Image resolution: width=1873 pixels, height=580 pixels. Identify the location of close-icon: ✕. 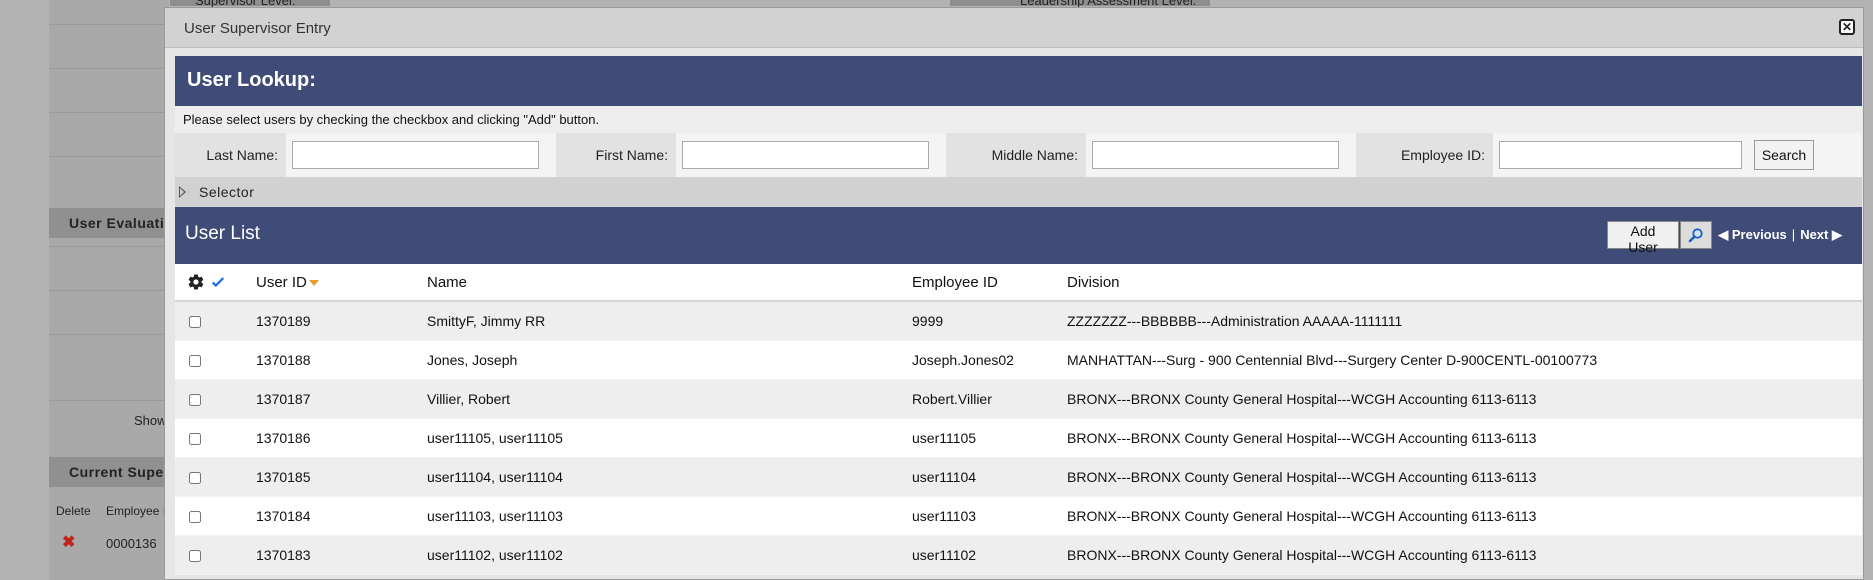
(1847, 27).